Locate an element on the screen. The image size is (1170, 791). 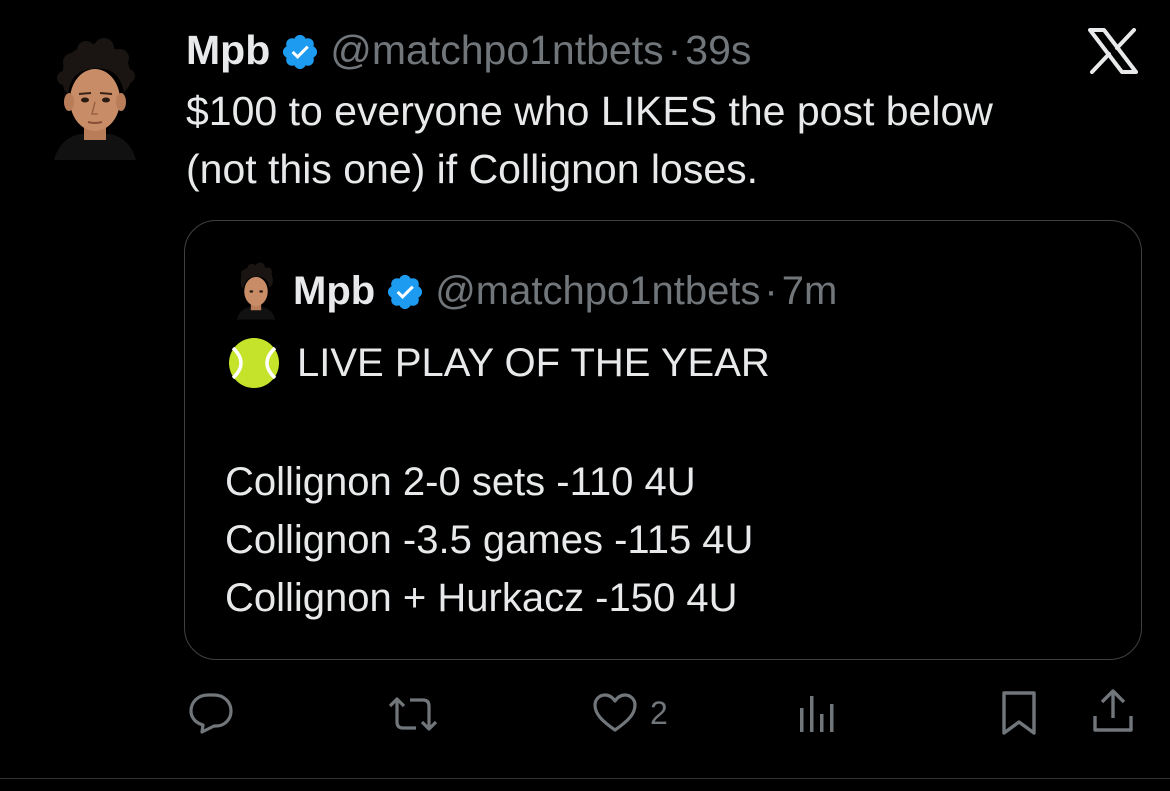
quoted-author-name: Mpb is located at coordinates (334, 291).